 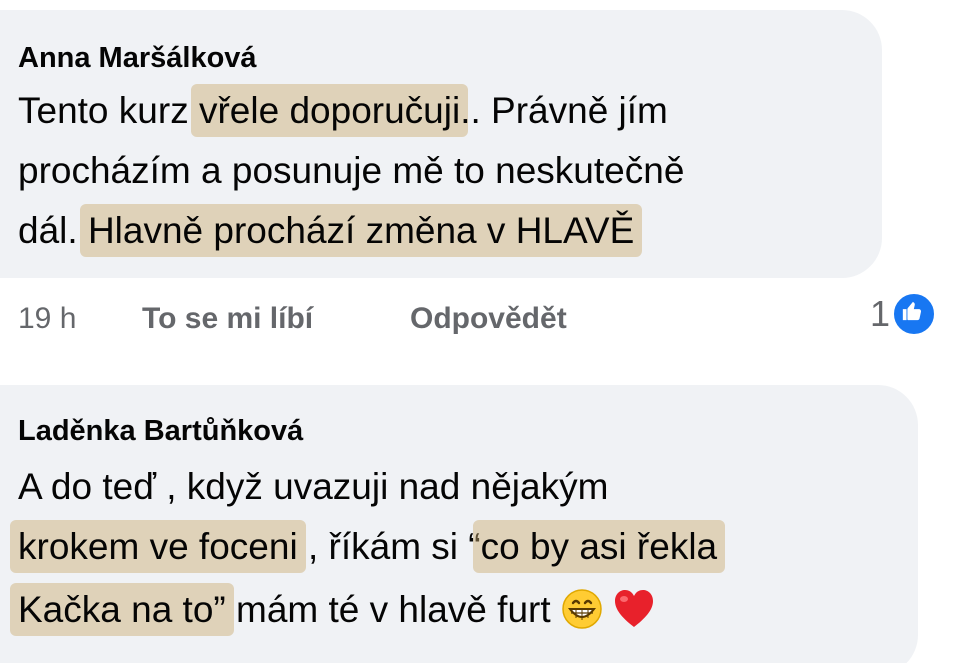 What do you see at coordinates (361, 230) in the screenshot?
I see `highlighted-text: Hlavně prochází změna v HLAVĚ` at bounding box center [361, 230].